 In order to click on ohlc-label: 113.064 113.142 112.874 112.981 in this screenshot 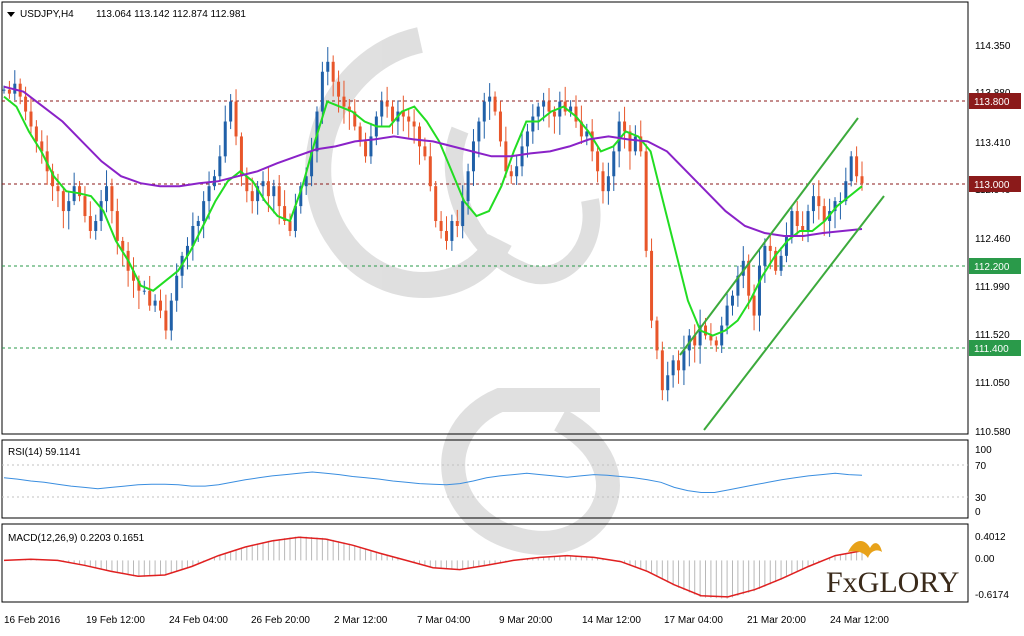, I will do `click(171, 14)`.